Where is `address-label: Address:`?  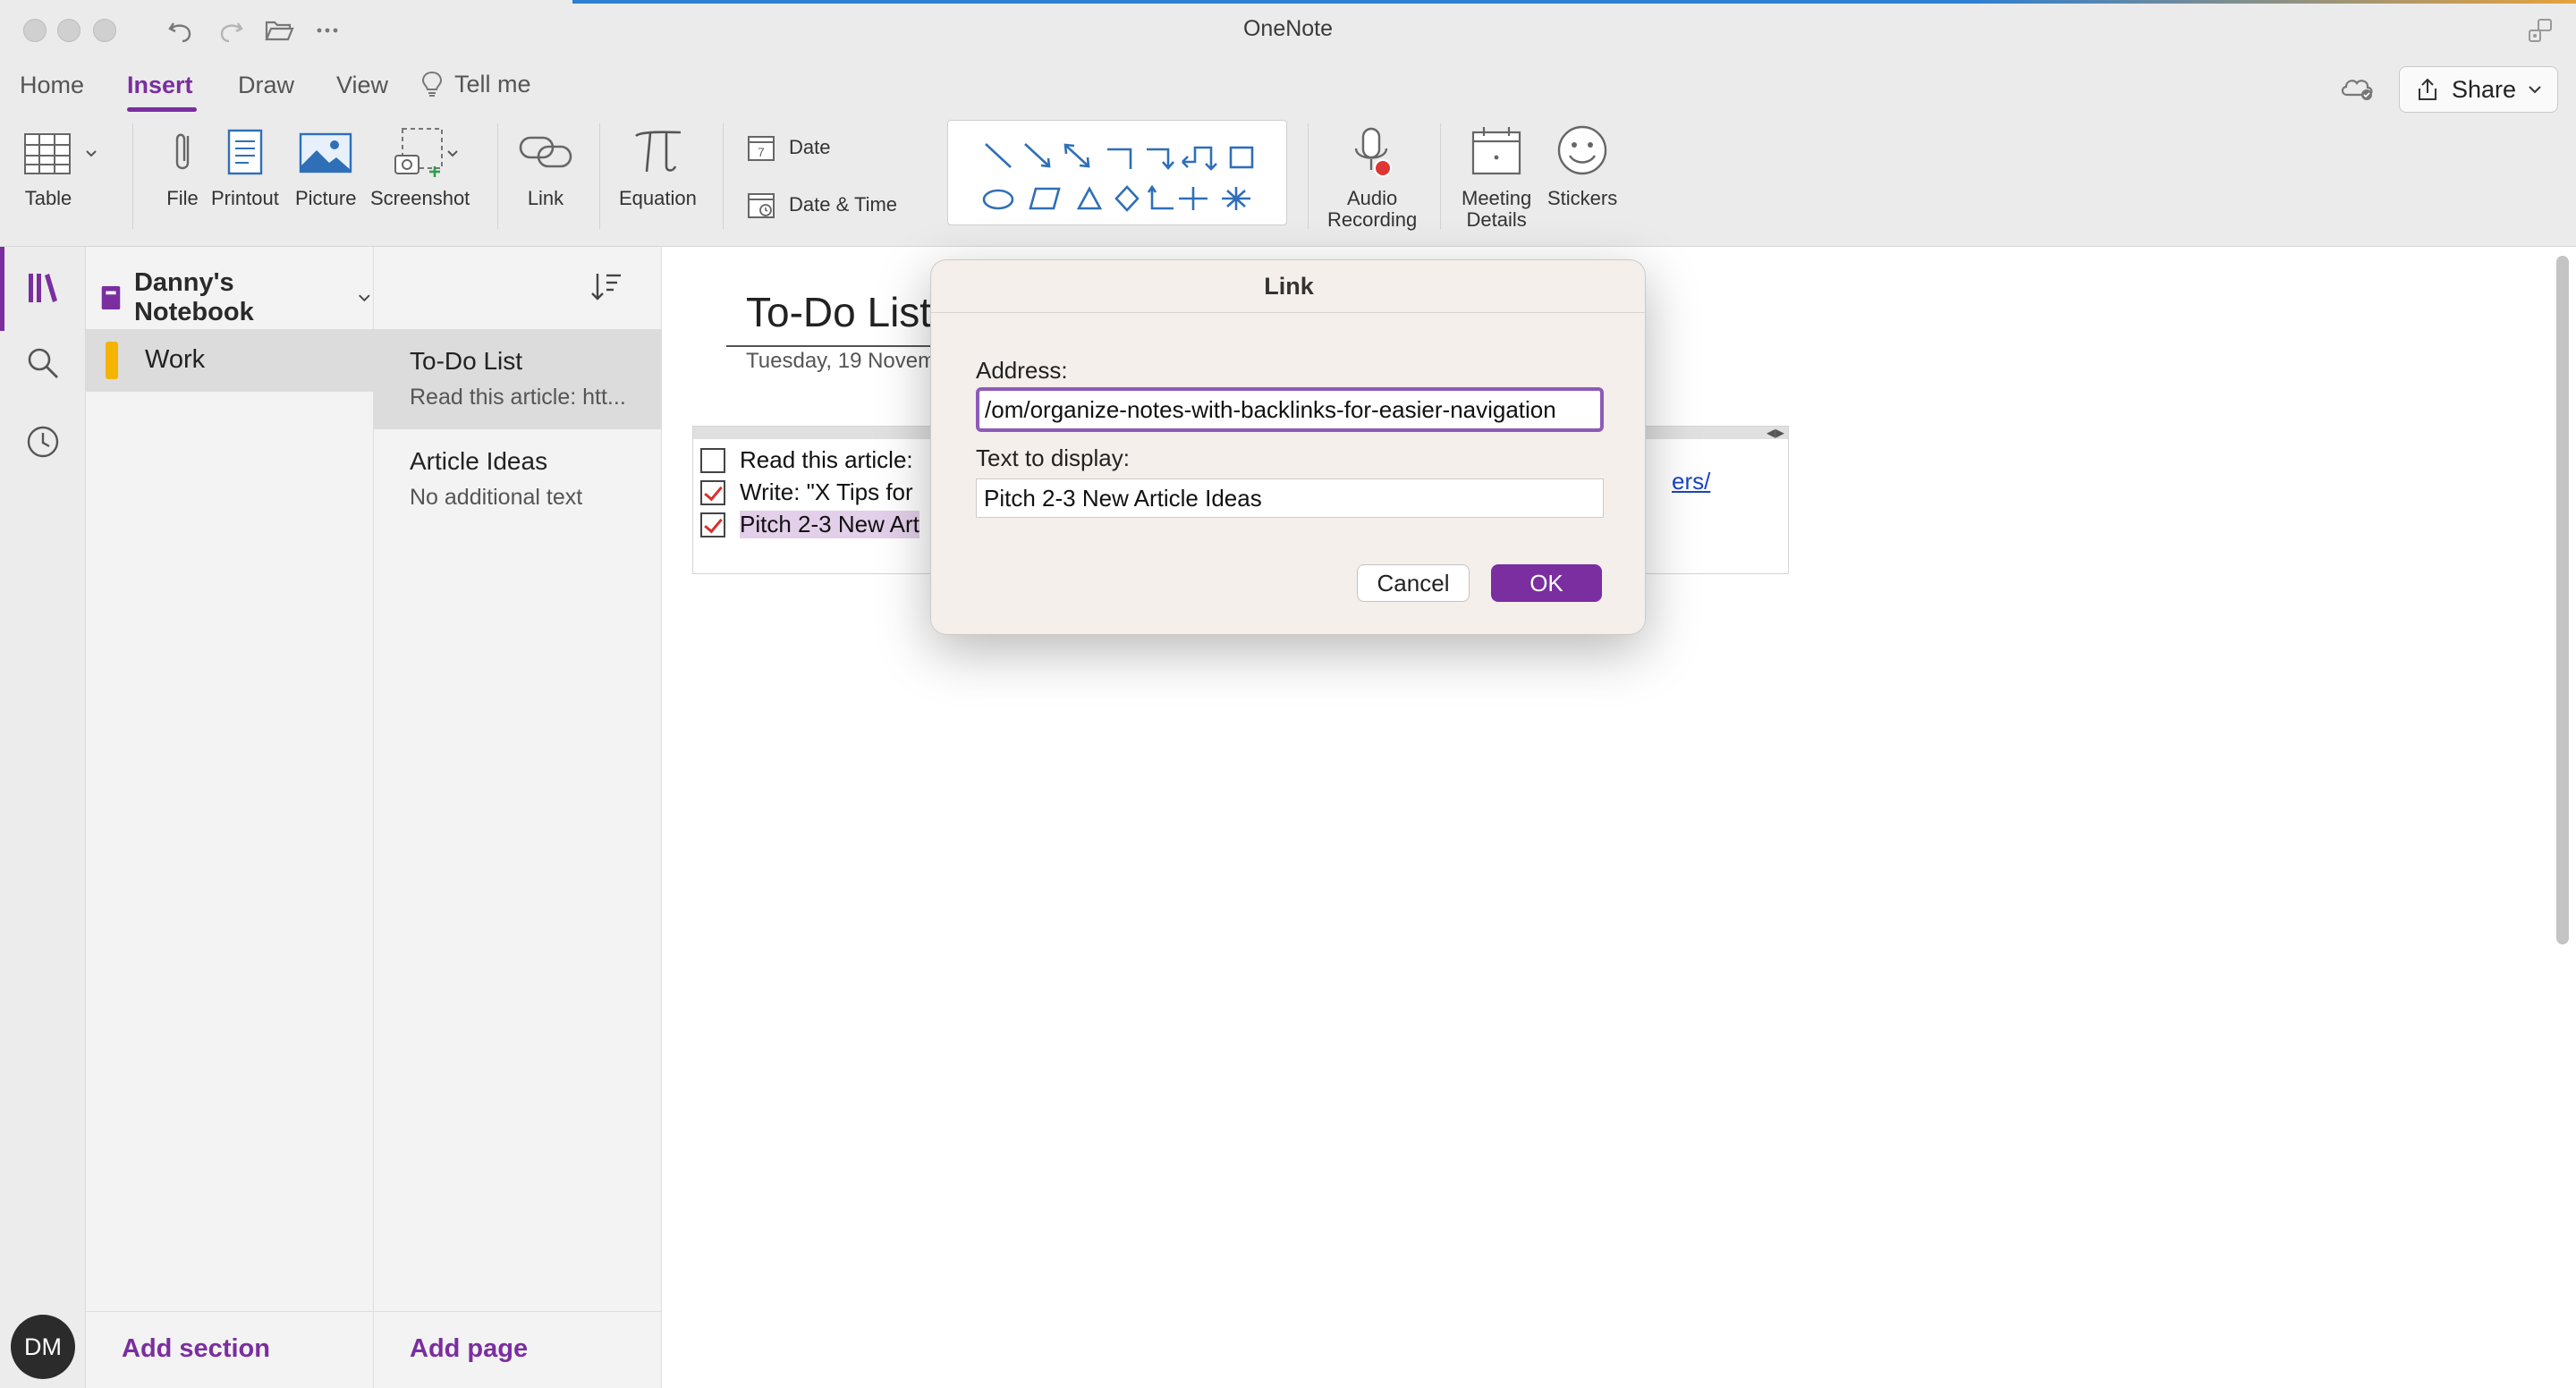 address-label: Address: is located at coordinates (1022, 370).